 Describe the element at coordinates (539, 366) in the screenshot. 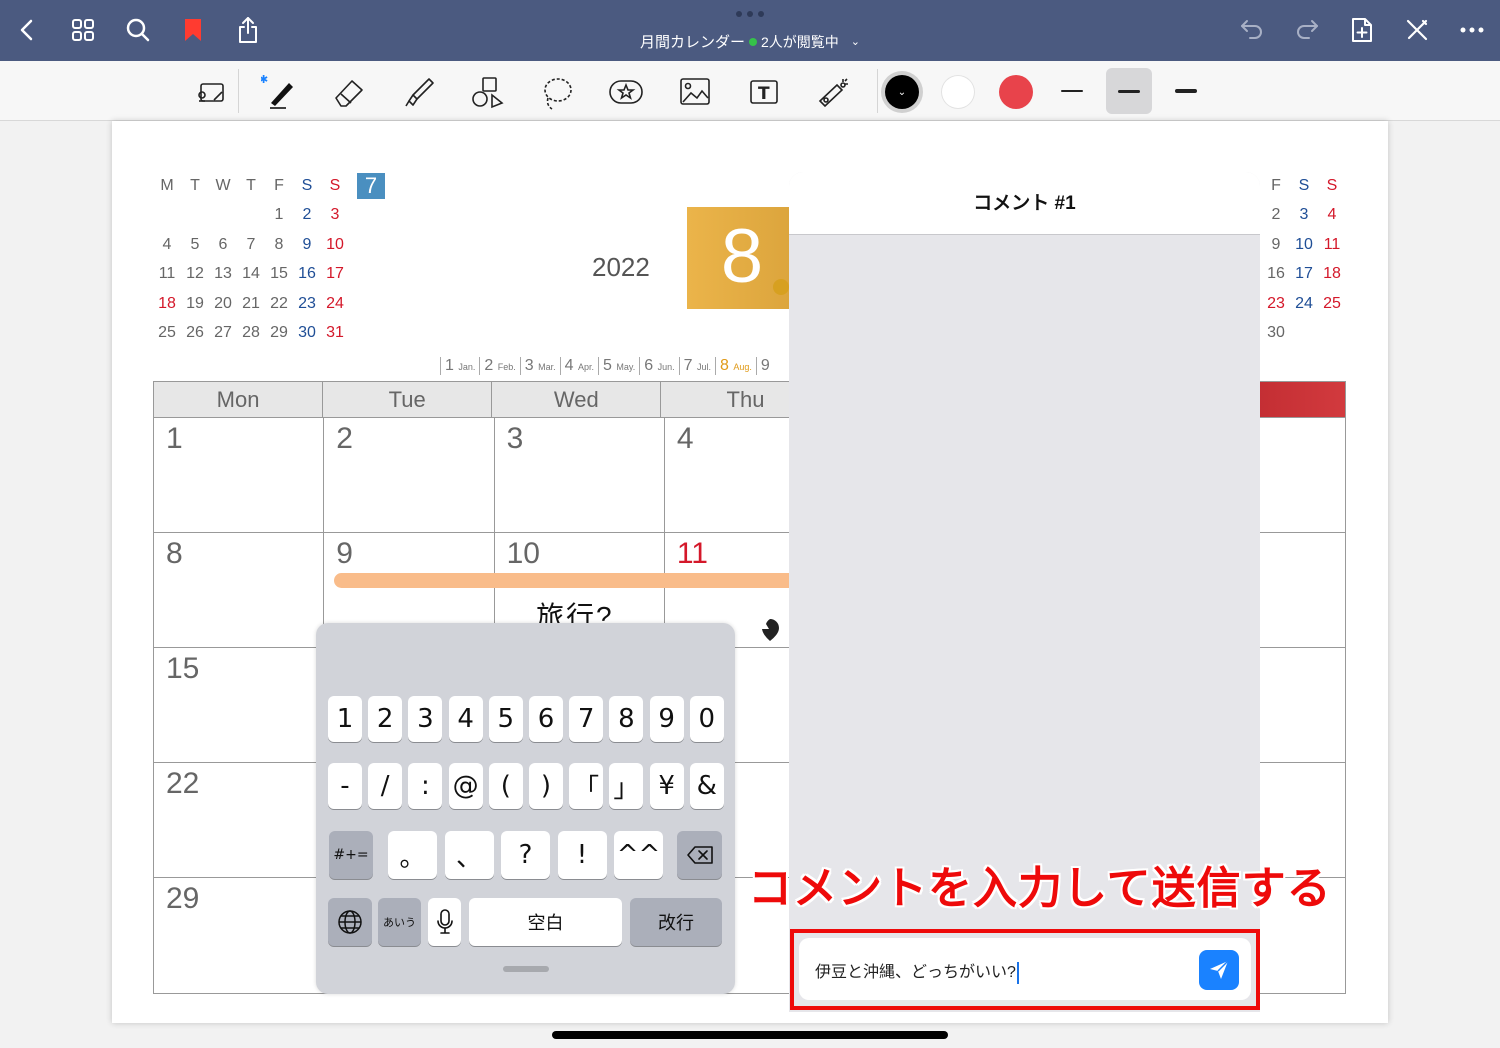

I see `month-tab: 3 Mar.` at that location.